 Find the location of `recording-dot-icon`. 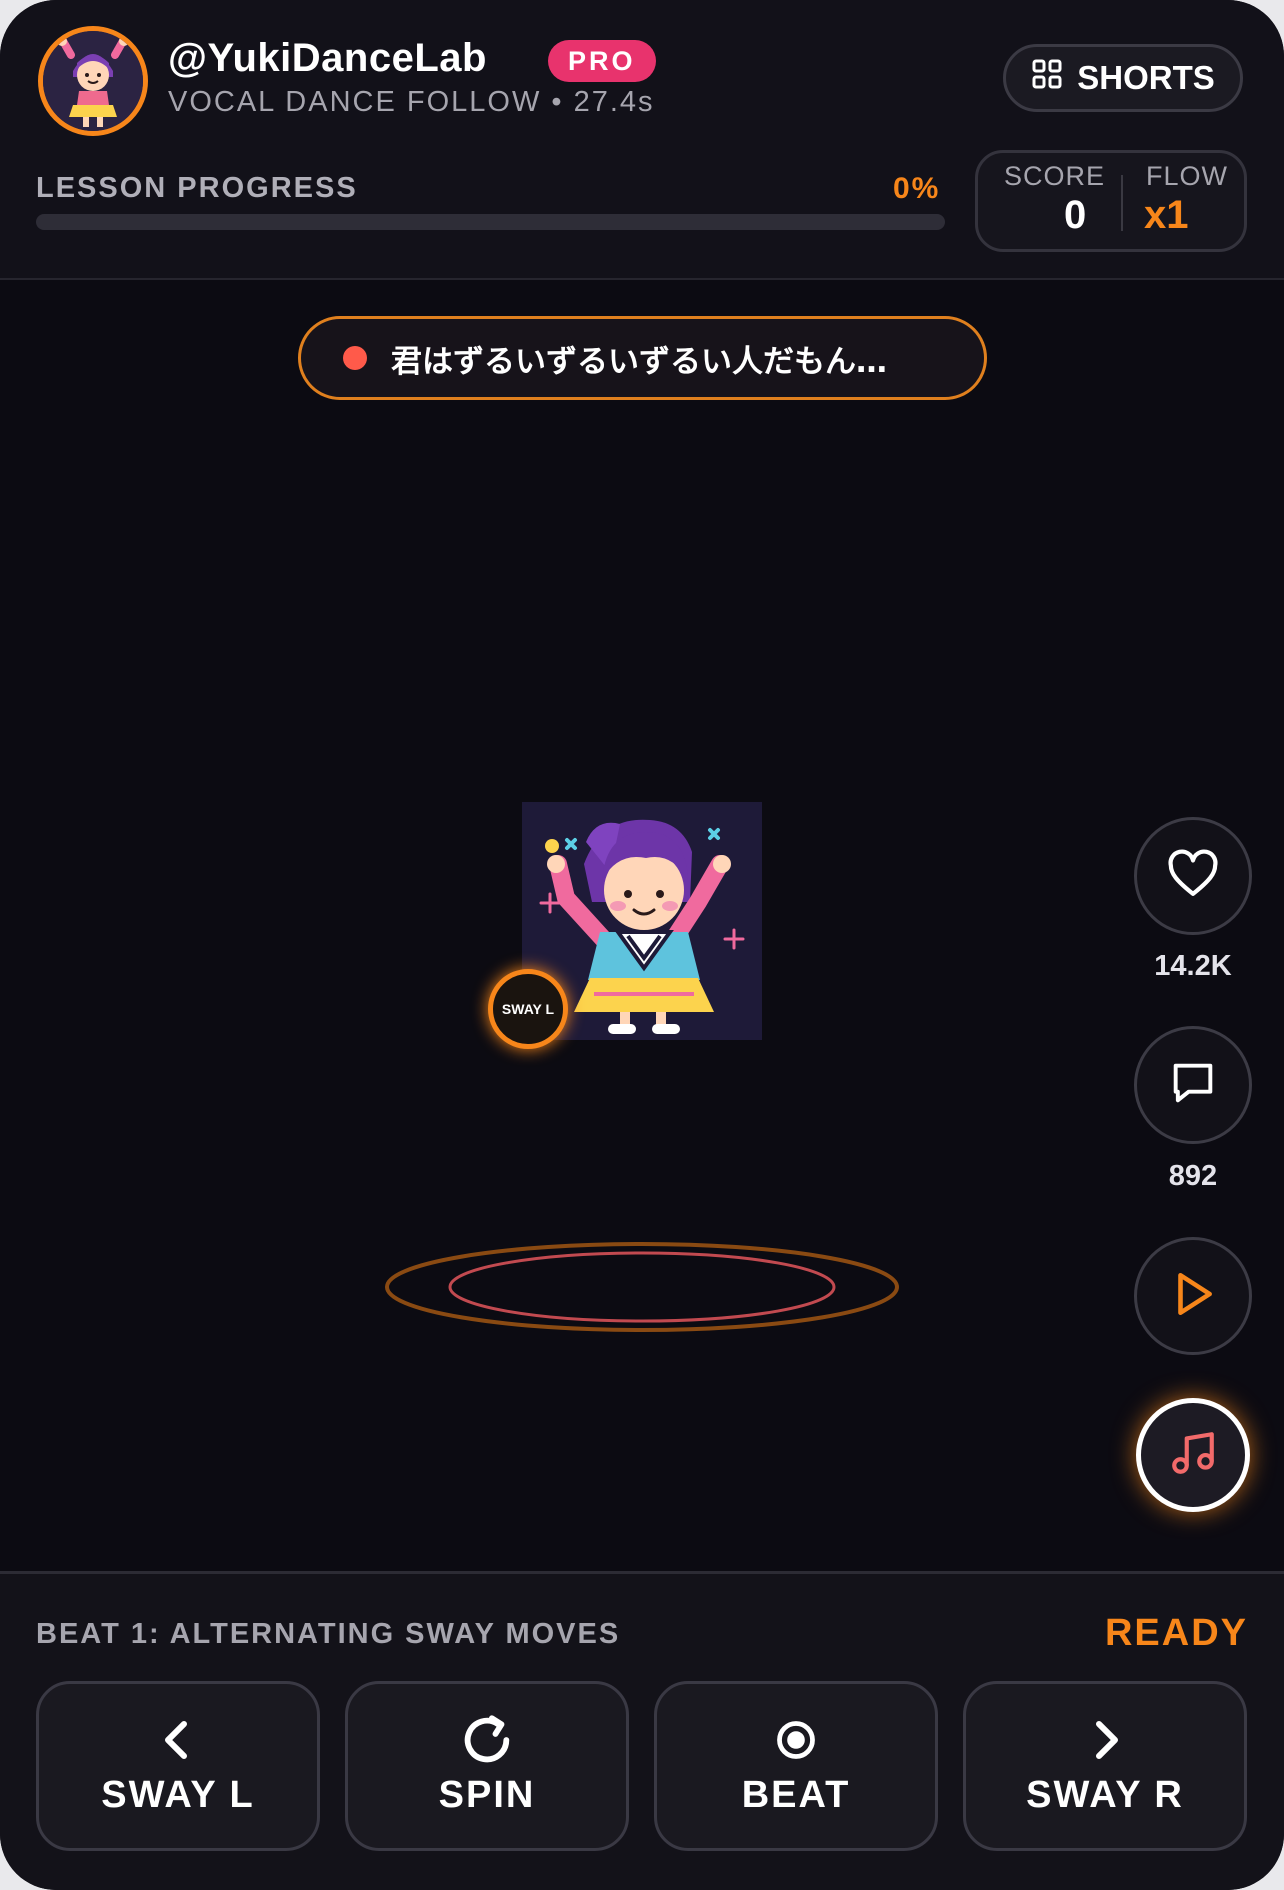

recording-dot-icon is located at coordinates (355, 358).